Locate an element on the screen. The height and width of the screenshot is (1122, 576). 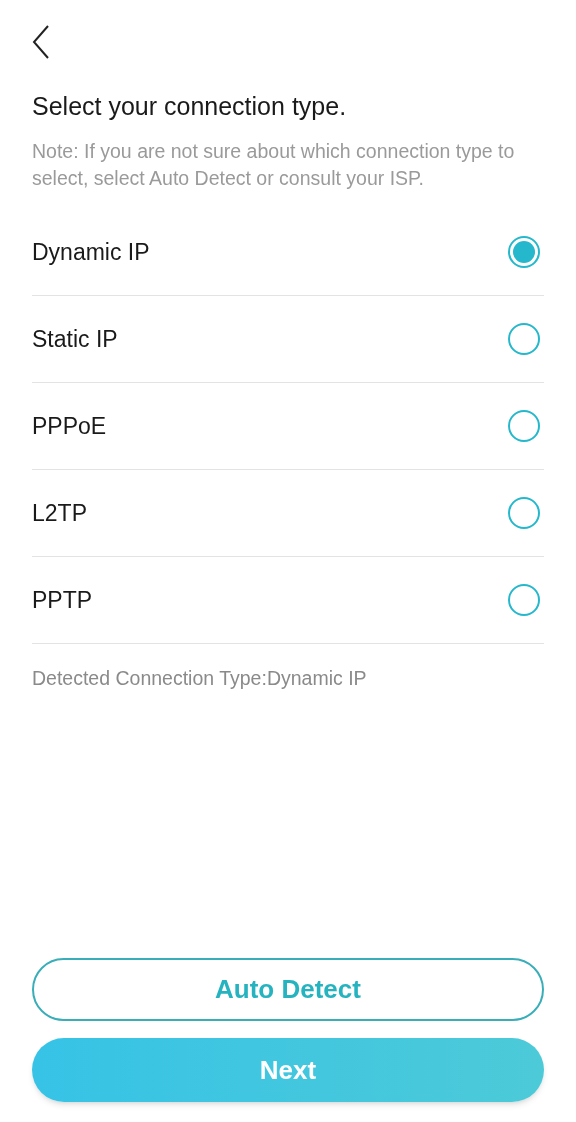
option-label: Dynamic IP is located at coordinates (91, 252).